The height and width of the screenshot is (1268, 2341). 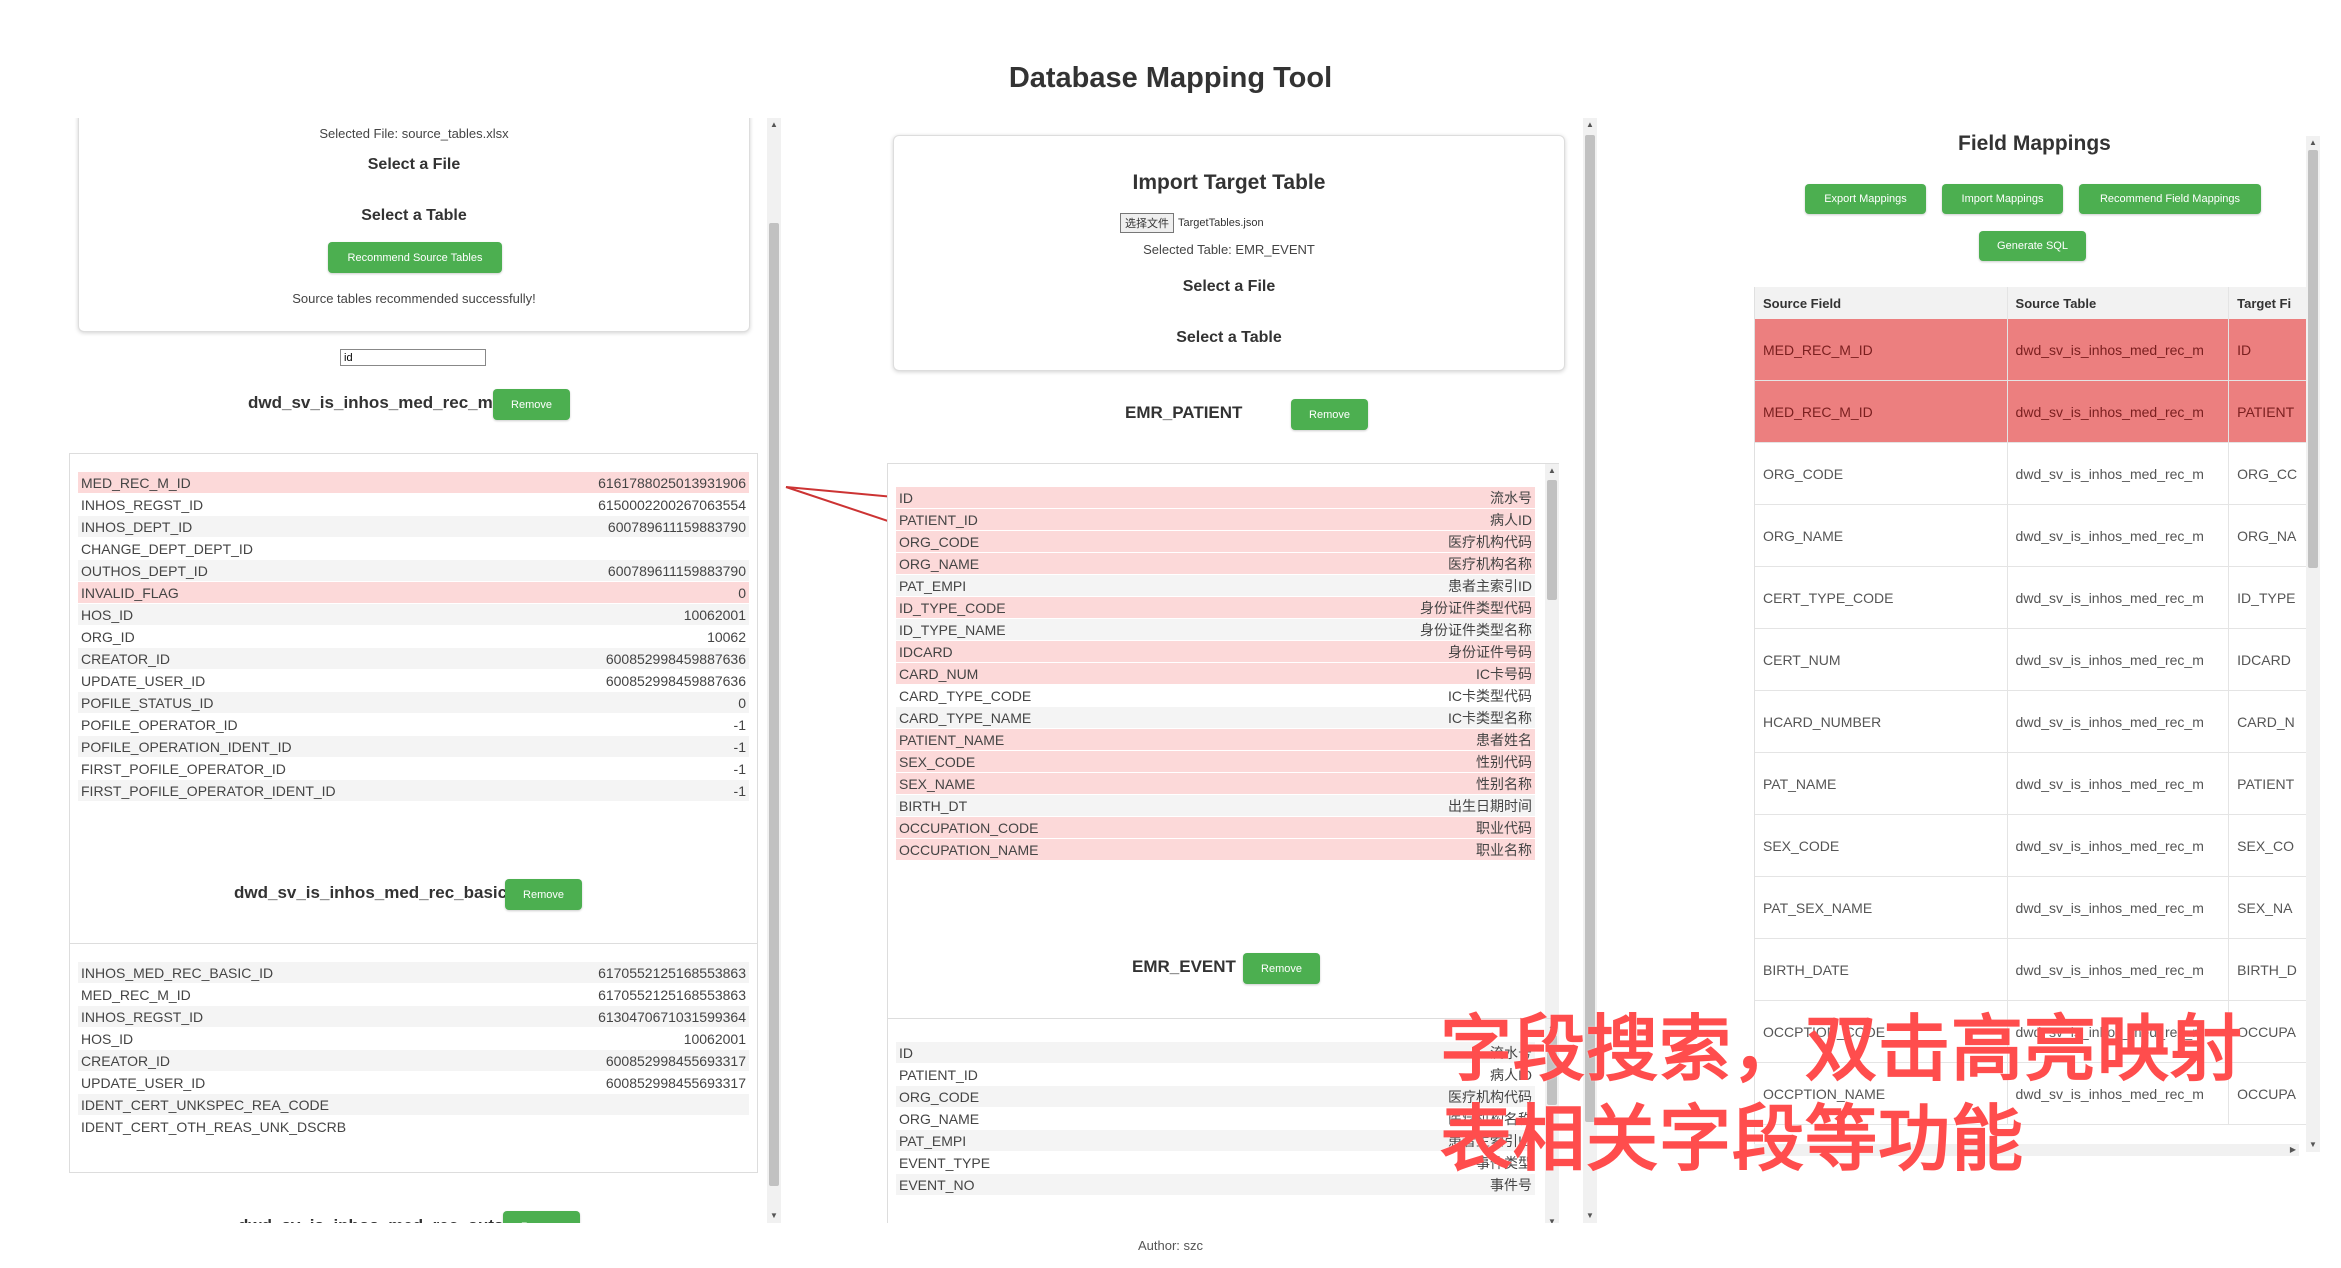 I want to click on field-name: ORG_NAME, so click(x=939, y=1118).